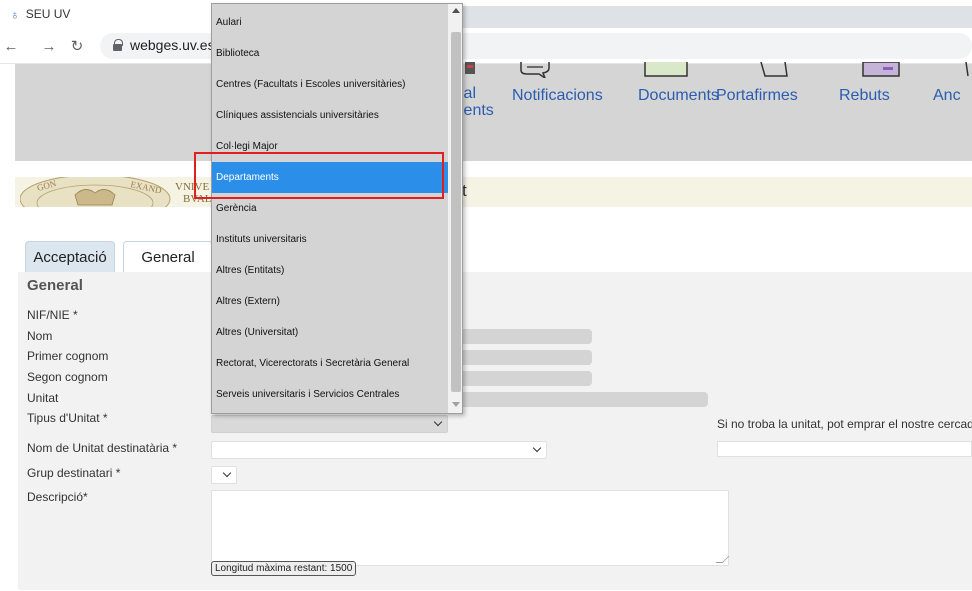 Image resolution: width=972 pixels, height=591 pixels. I want to click on browser-tab: ♁ SEU UV, so click(35, 14).